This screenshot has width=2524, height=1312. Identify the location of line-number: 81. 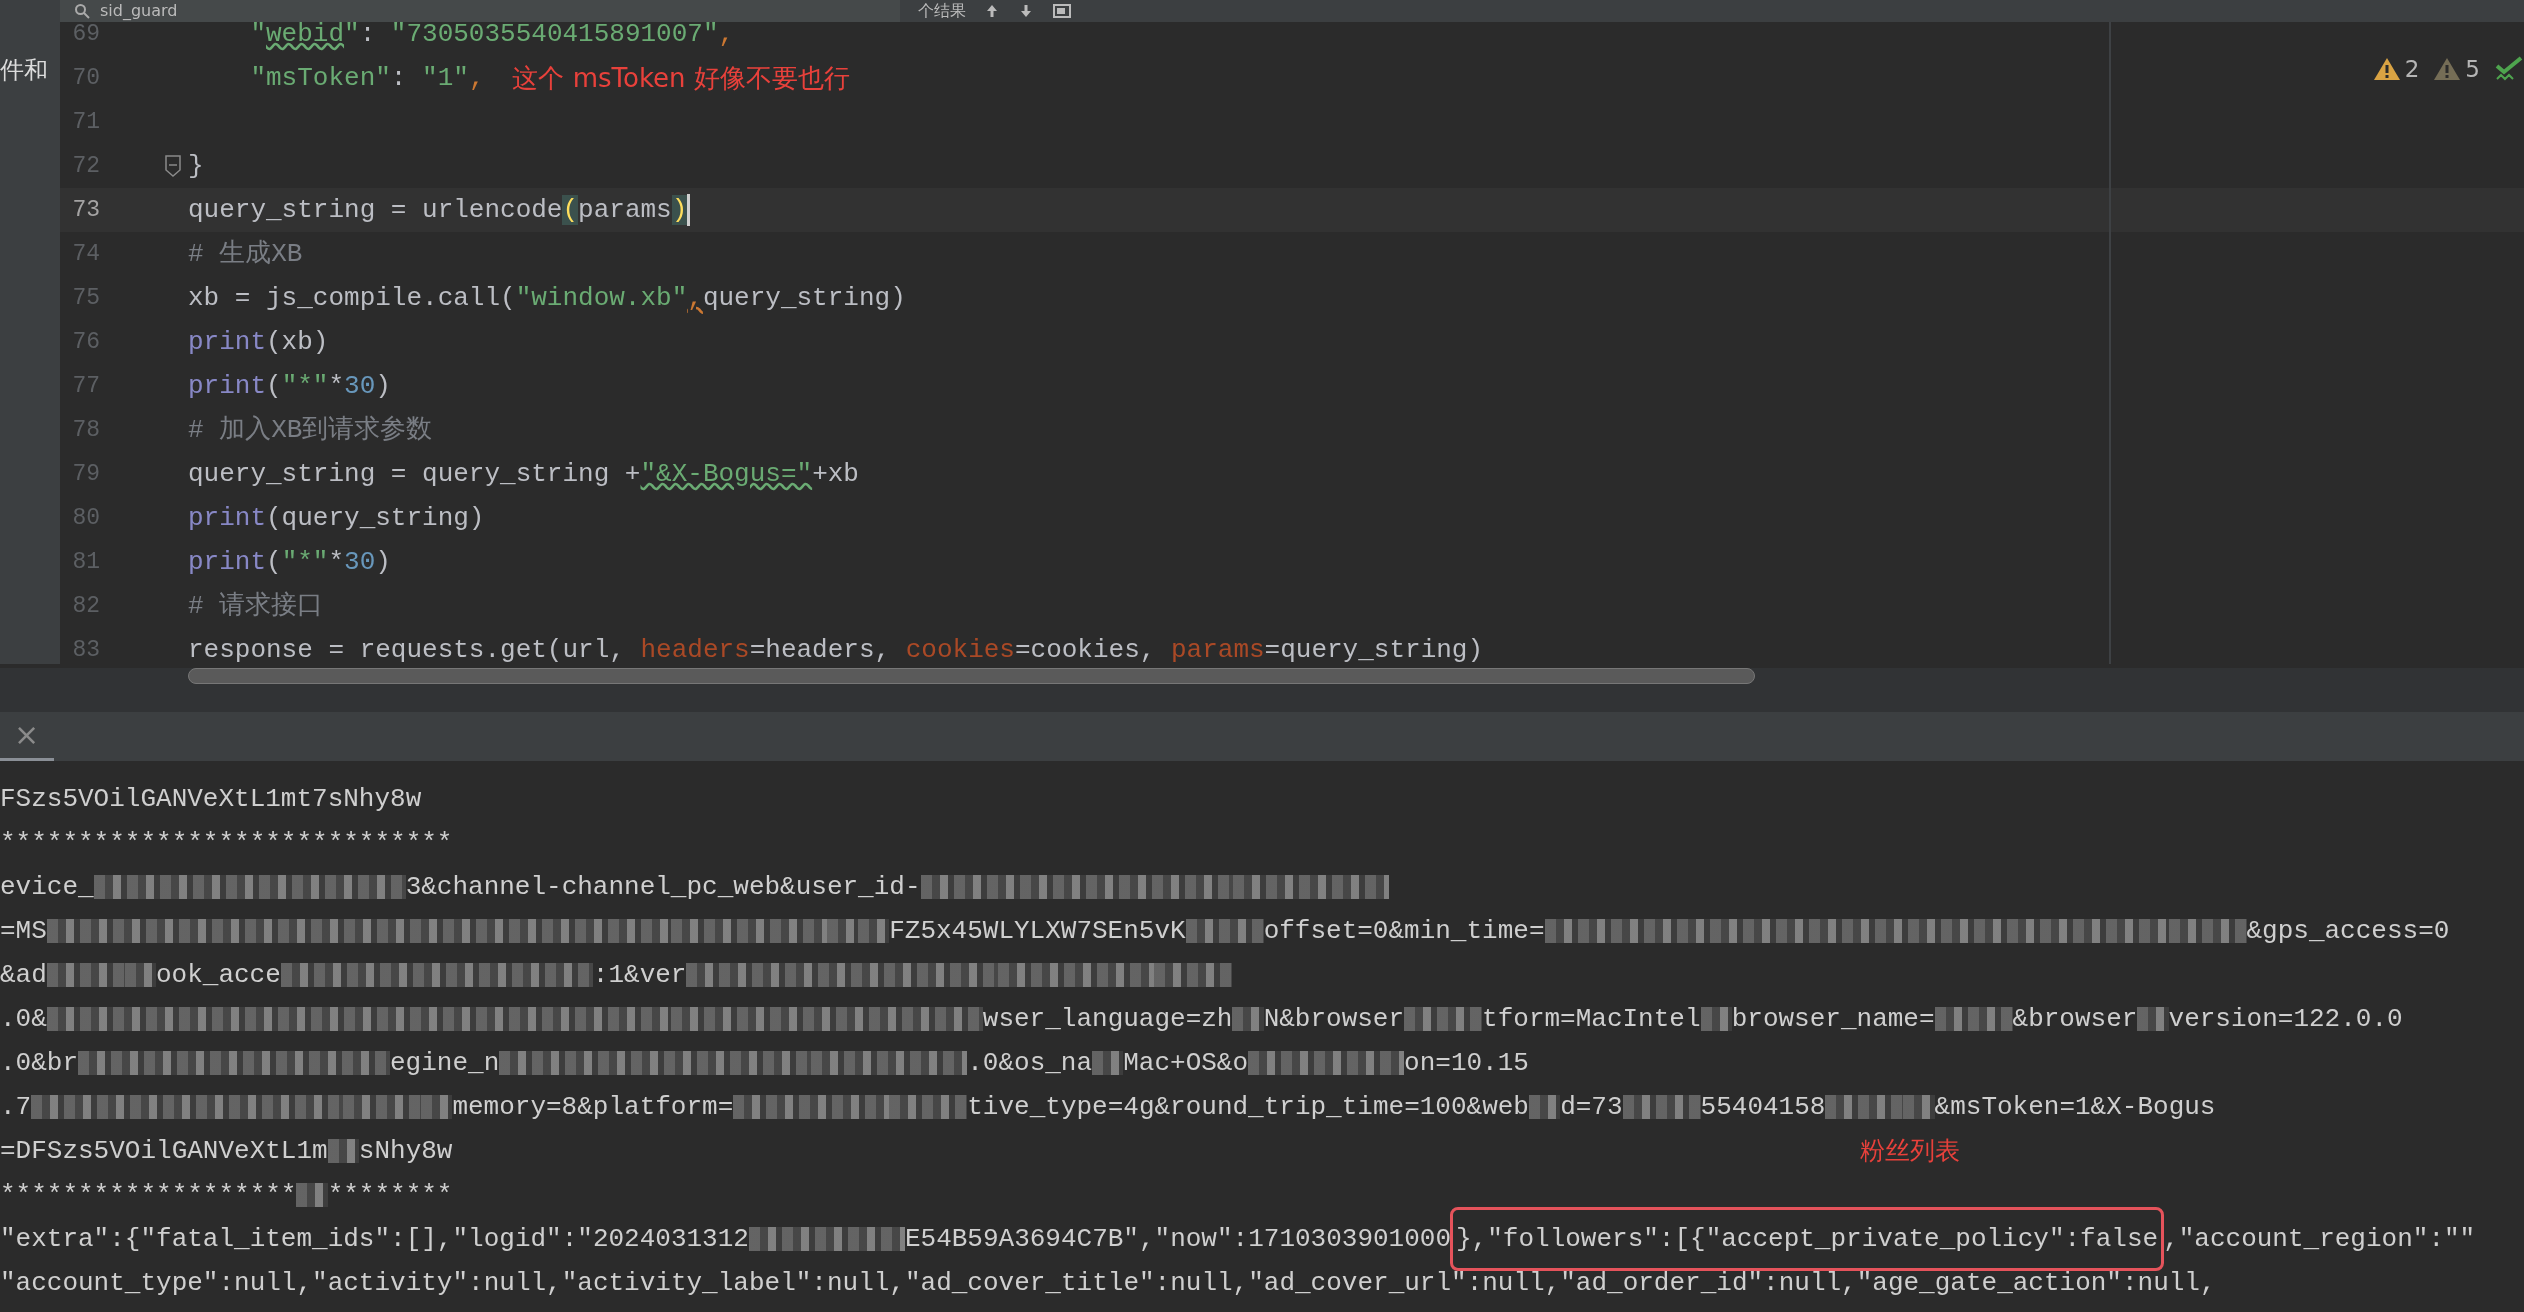
(85, 562).